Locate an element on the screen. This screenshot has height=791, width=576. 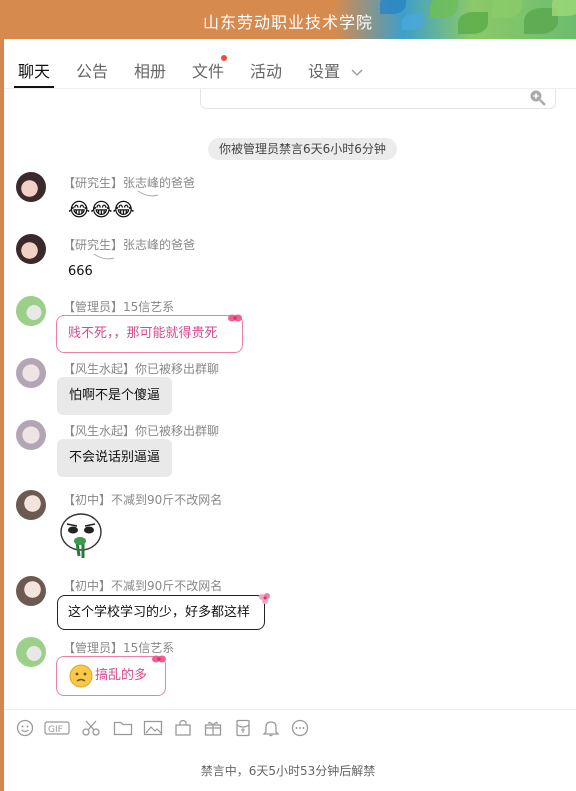
tab-activities: 活动 is located at coordinates (266, 70).